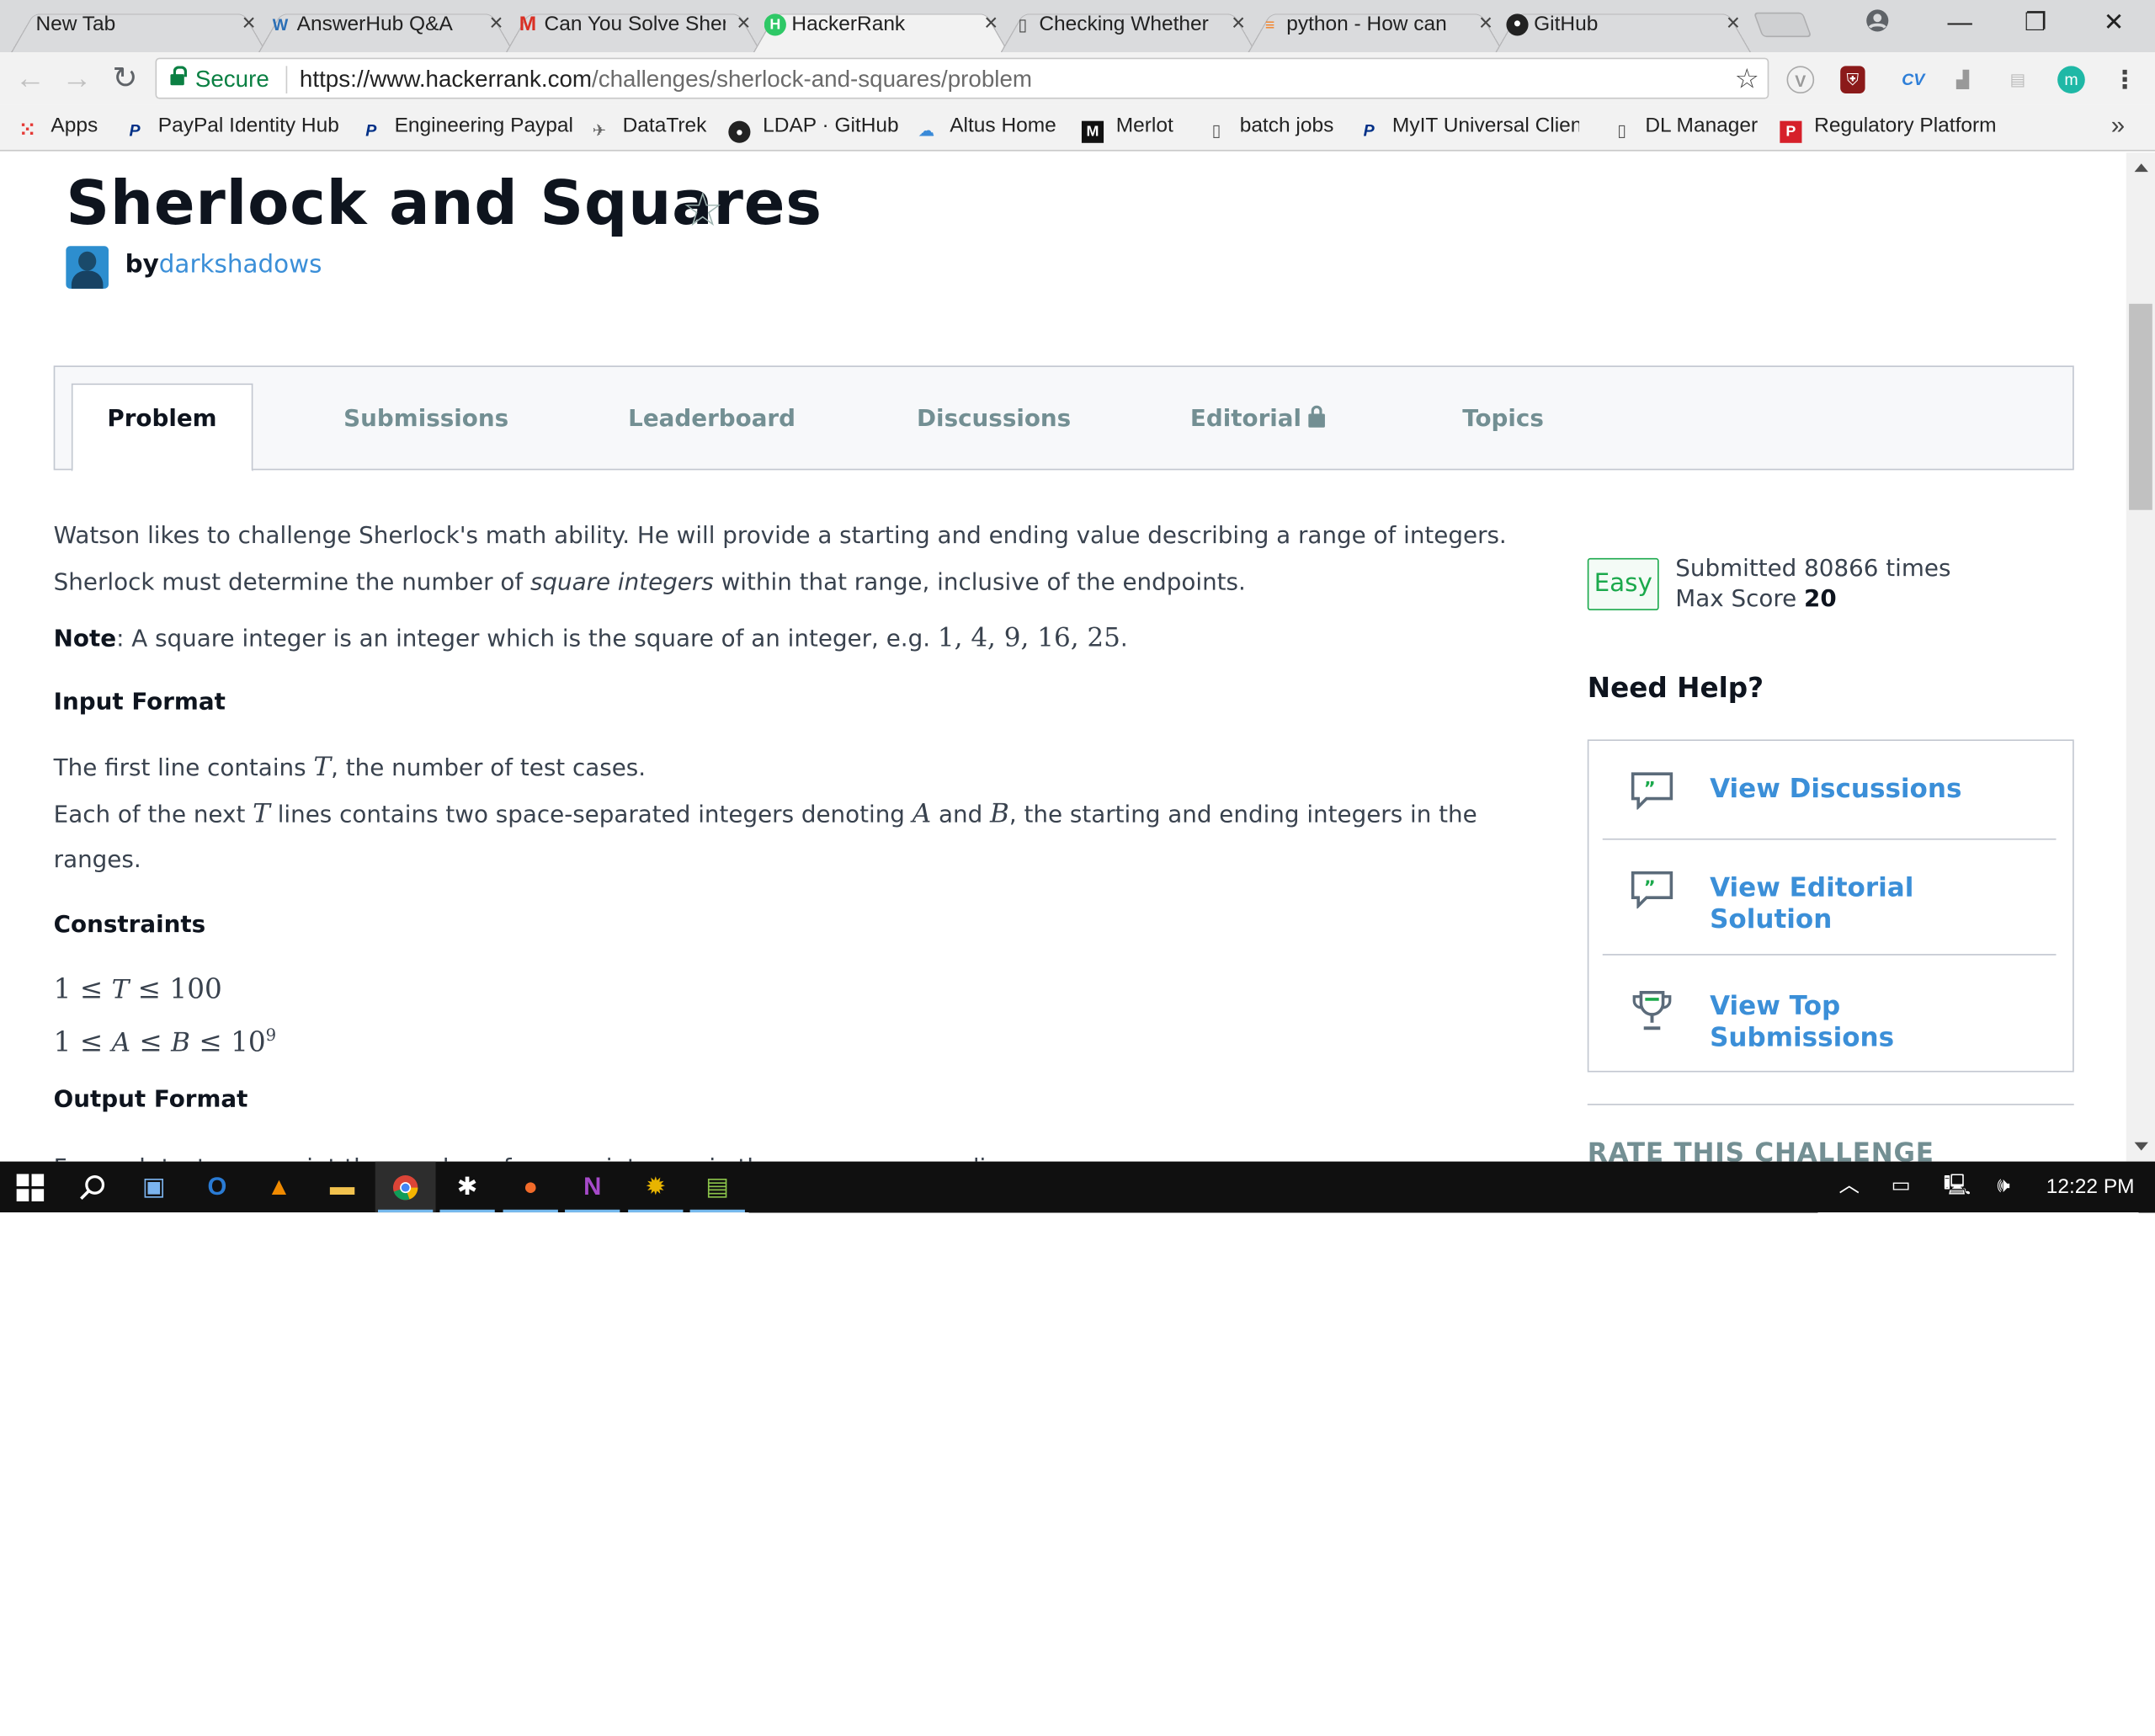 The width and height of the screenshot is (2155, 1736). I want to click on secure-indicator: Secure, so click(219, 79).